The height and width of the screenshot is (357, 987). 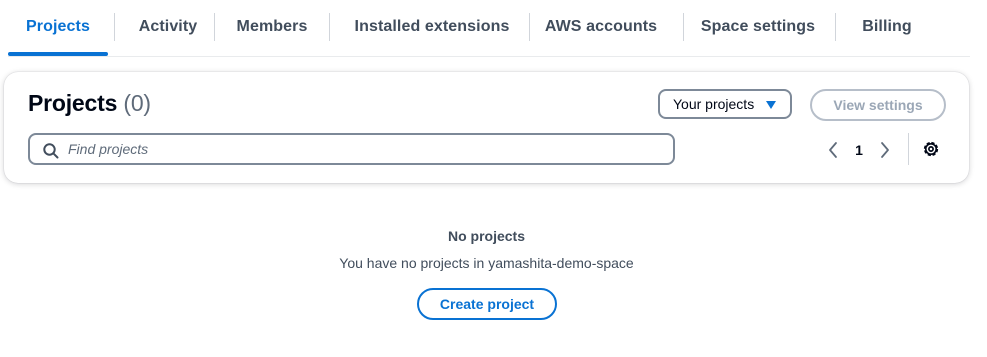 What do you see at coordinates (486, 236) in the screenshot?
I see `empty-state-title: No projects` at bounding box center [486, 236].